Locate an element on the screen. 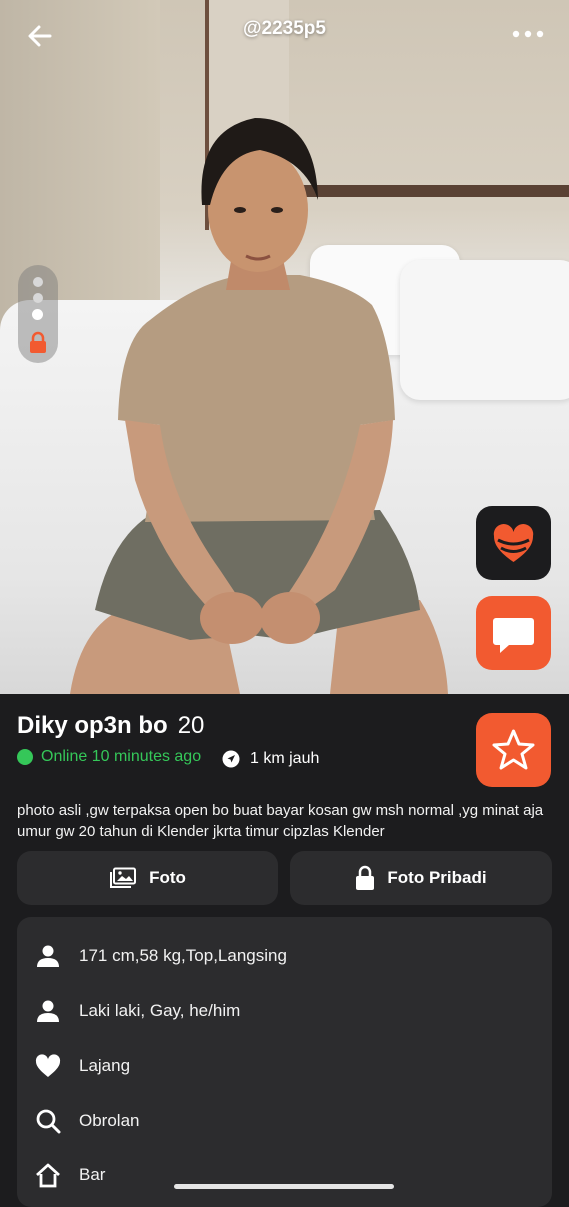  distance-text: 1 km jauh is located at coordinates (285, 758).